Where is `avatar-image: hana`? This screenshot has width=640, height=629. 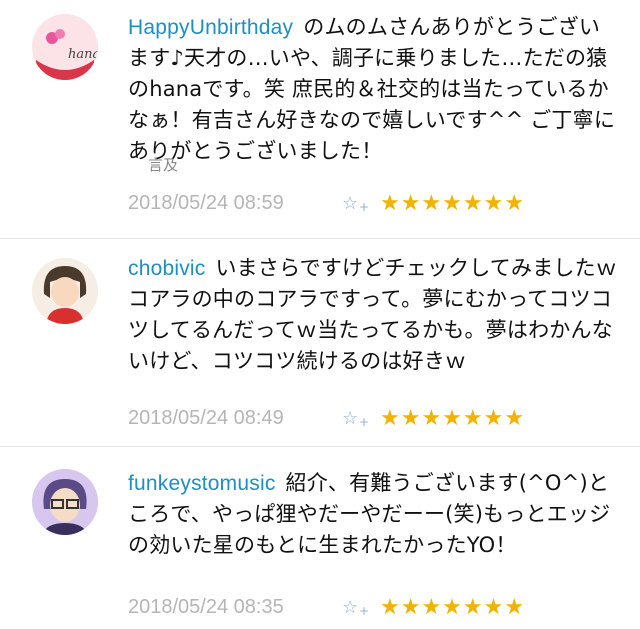
avatar-image: hana is located at coordinates (65, 47).